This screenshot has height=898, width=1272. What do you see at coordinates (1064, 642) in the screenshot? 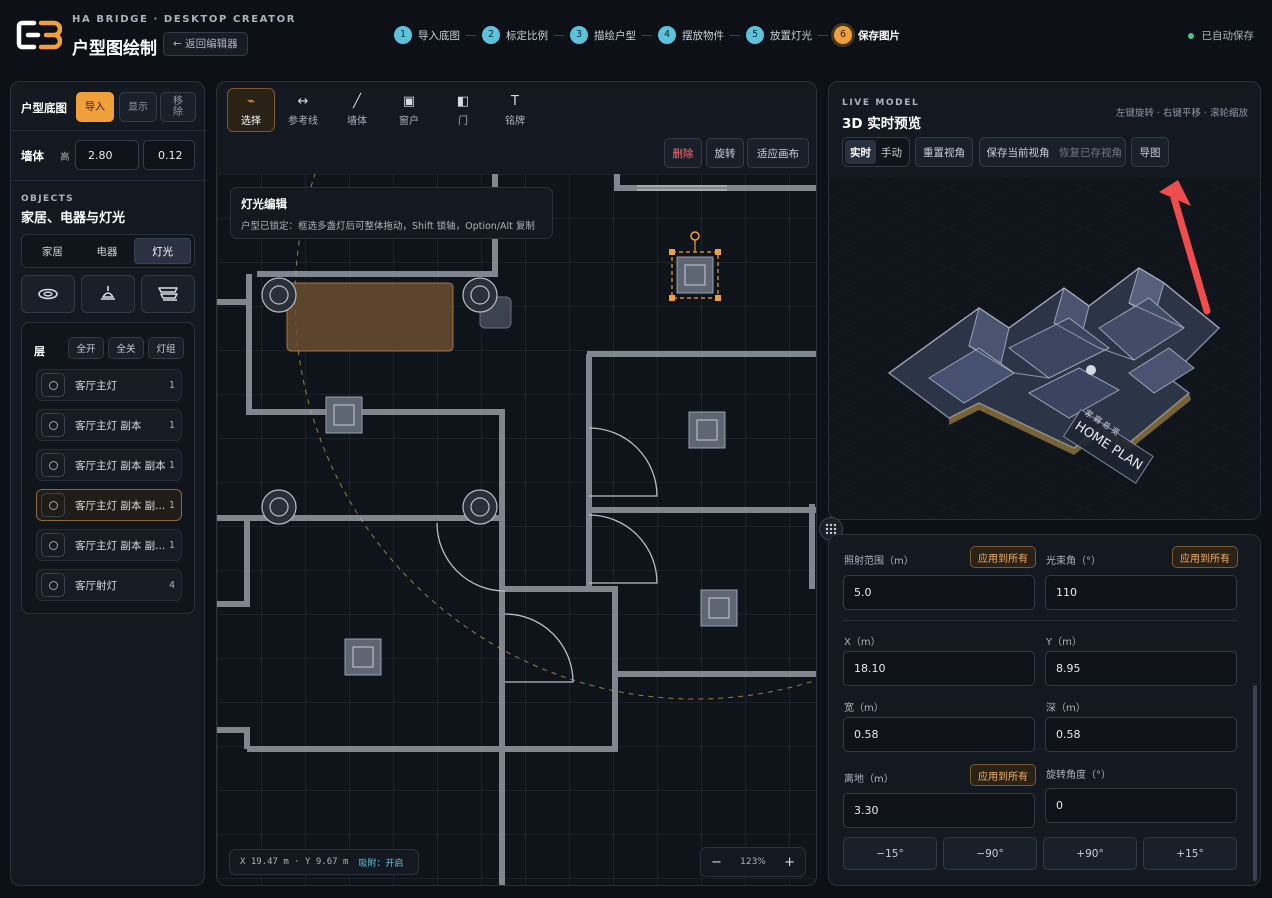
I see `y-label: Y（m）` at bounding box center [1064, 642].